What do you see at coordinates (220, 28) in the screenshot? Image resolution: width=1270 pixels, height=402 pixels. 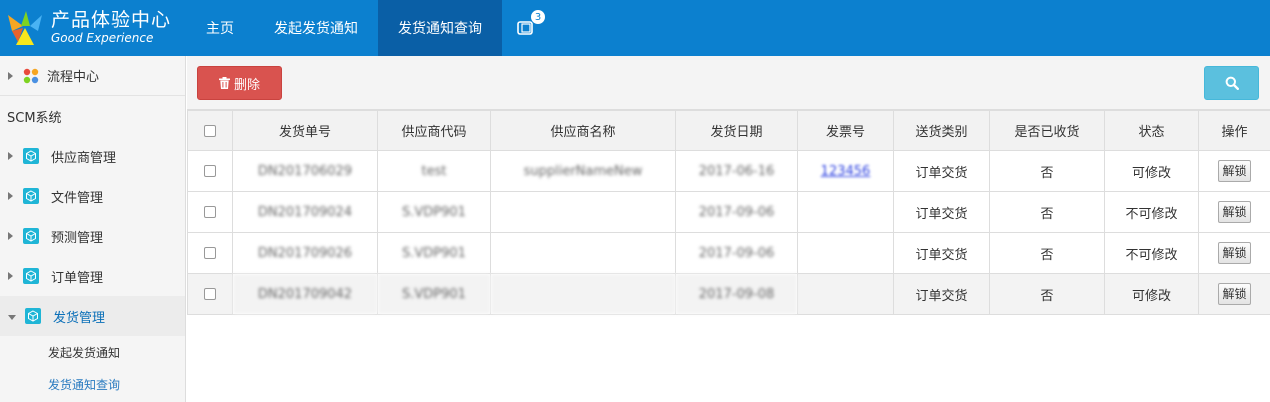 I see `nav-home: 主页` at bounding box center [220, 28].